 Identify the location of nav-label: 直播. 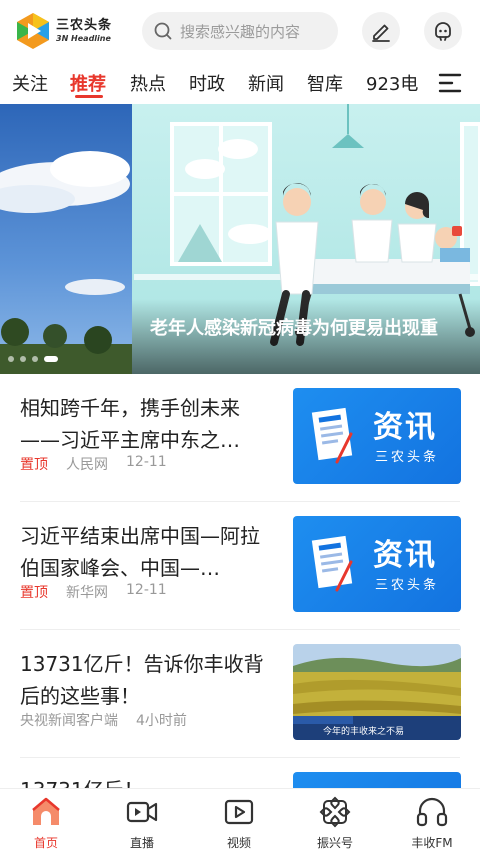
(141, 843).